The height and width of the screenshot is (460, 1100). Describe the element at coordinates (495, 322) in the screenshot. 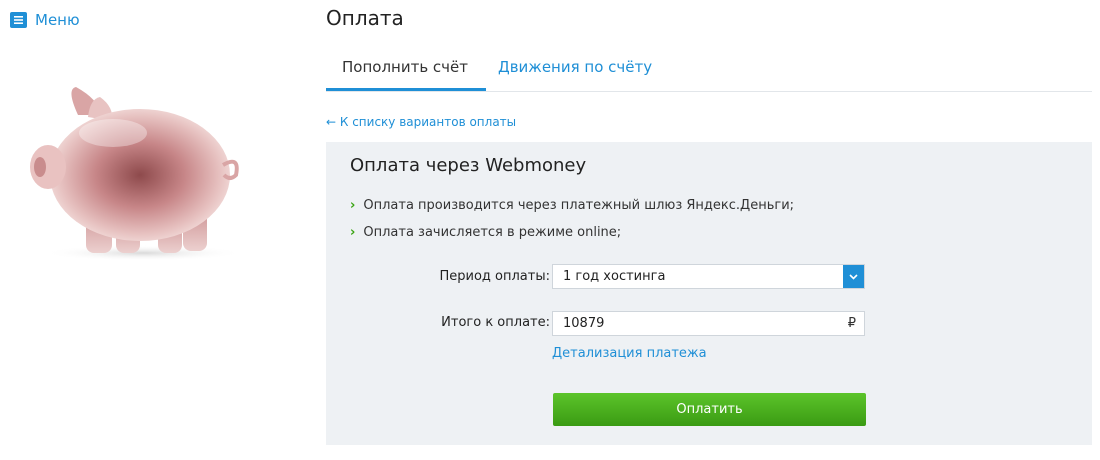

I see `total-label: Итого к оплате:` at that location.